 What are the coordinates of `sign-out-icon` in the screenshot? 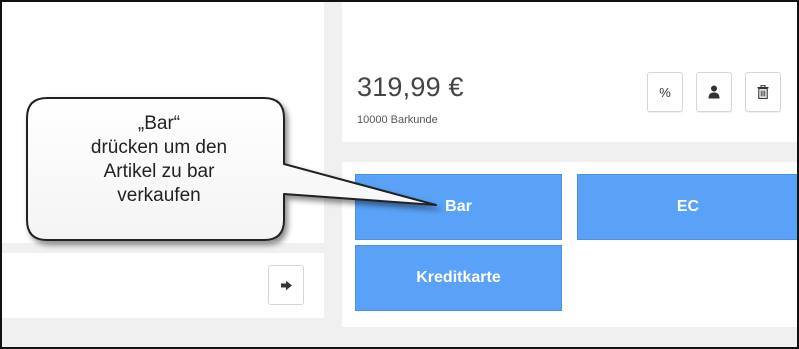 It's located at (286, 285).